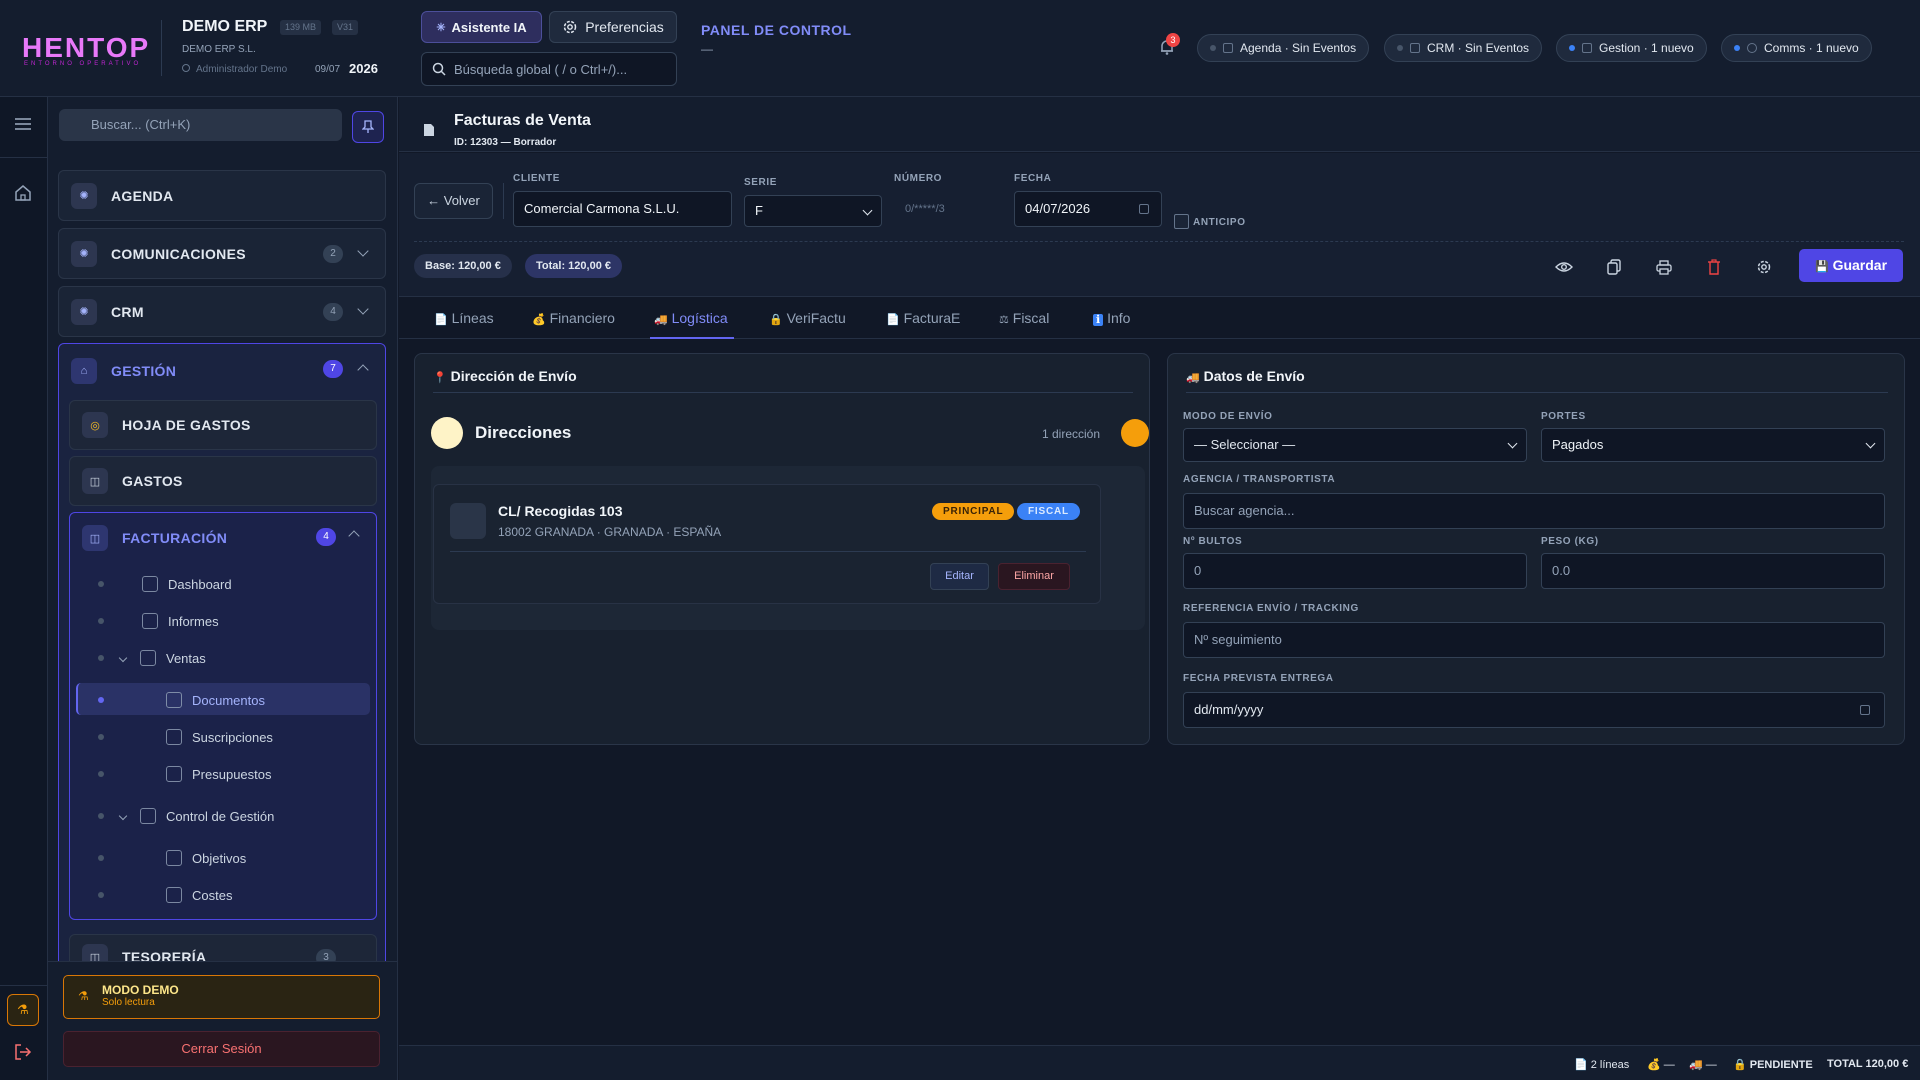 The width and height of the screenshot is (1920, 1080). I want to click on panel-subtitle: —, so click(707, 49).